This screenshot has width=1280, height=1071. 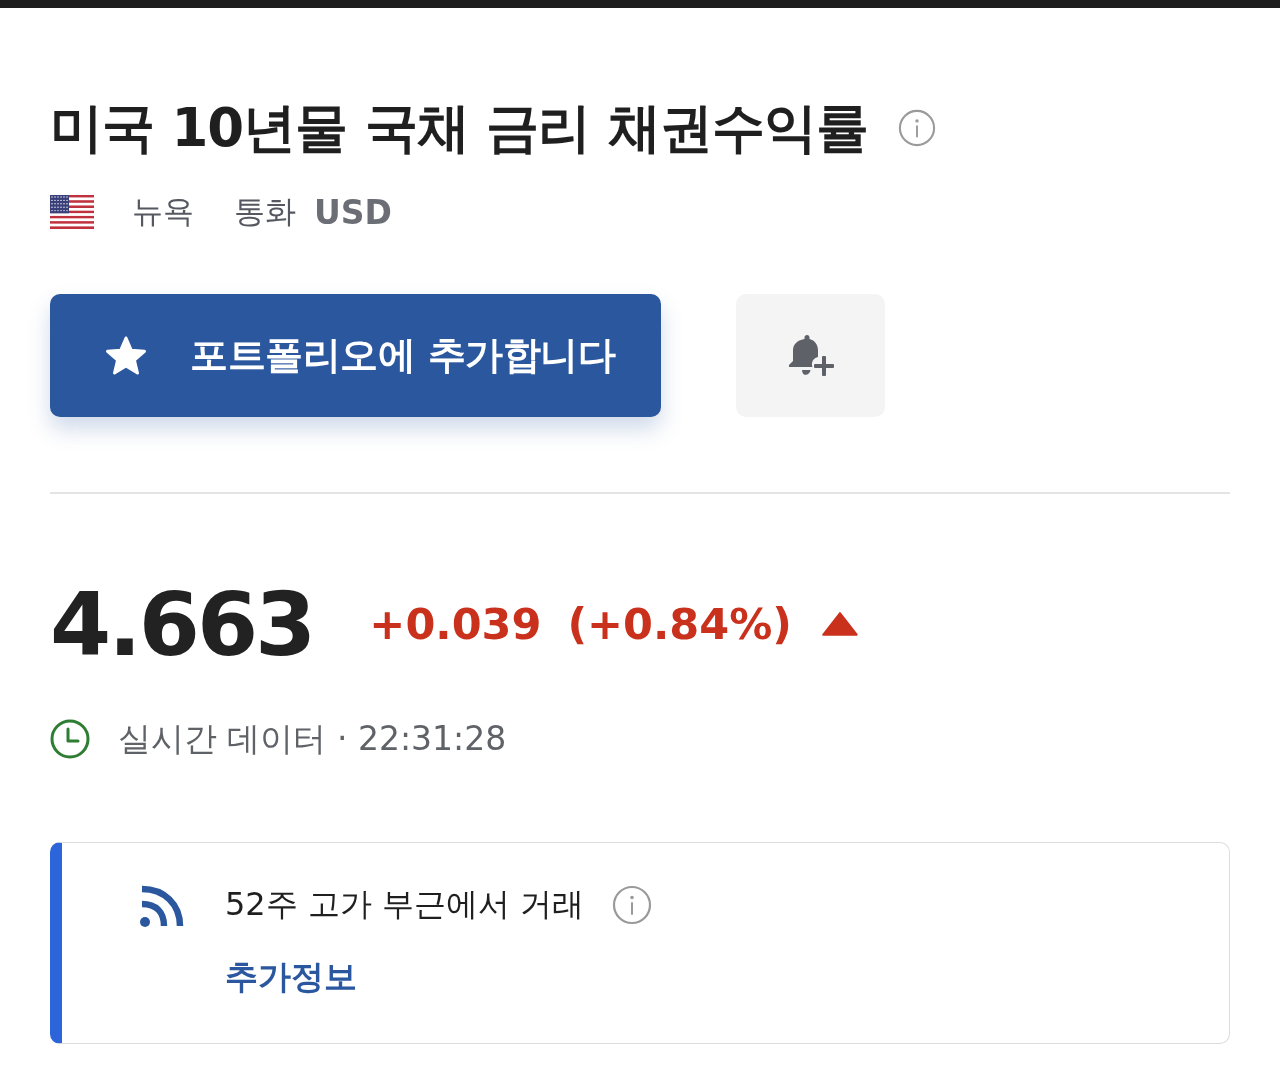 What do you see at coordinates (355, 355) in the screenshot?
I see `add-to-portfolio-button: 포트폴리오에 추가합니다` at bounding box center [355, 355].